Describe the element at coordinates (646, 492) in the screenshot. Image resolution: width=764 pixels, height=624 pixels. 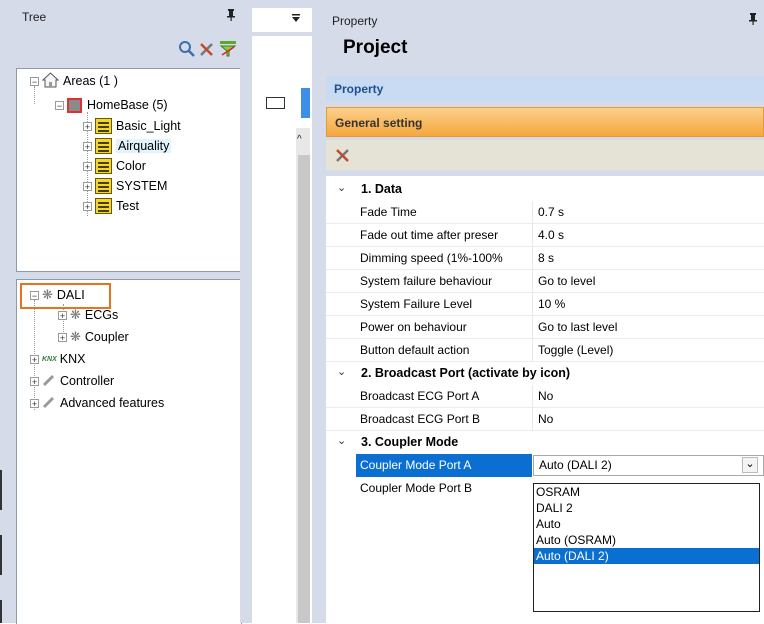
I see `dropdown-option: OSRAM` at that location.